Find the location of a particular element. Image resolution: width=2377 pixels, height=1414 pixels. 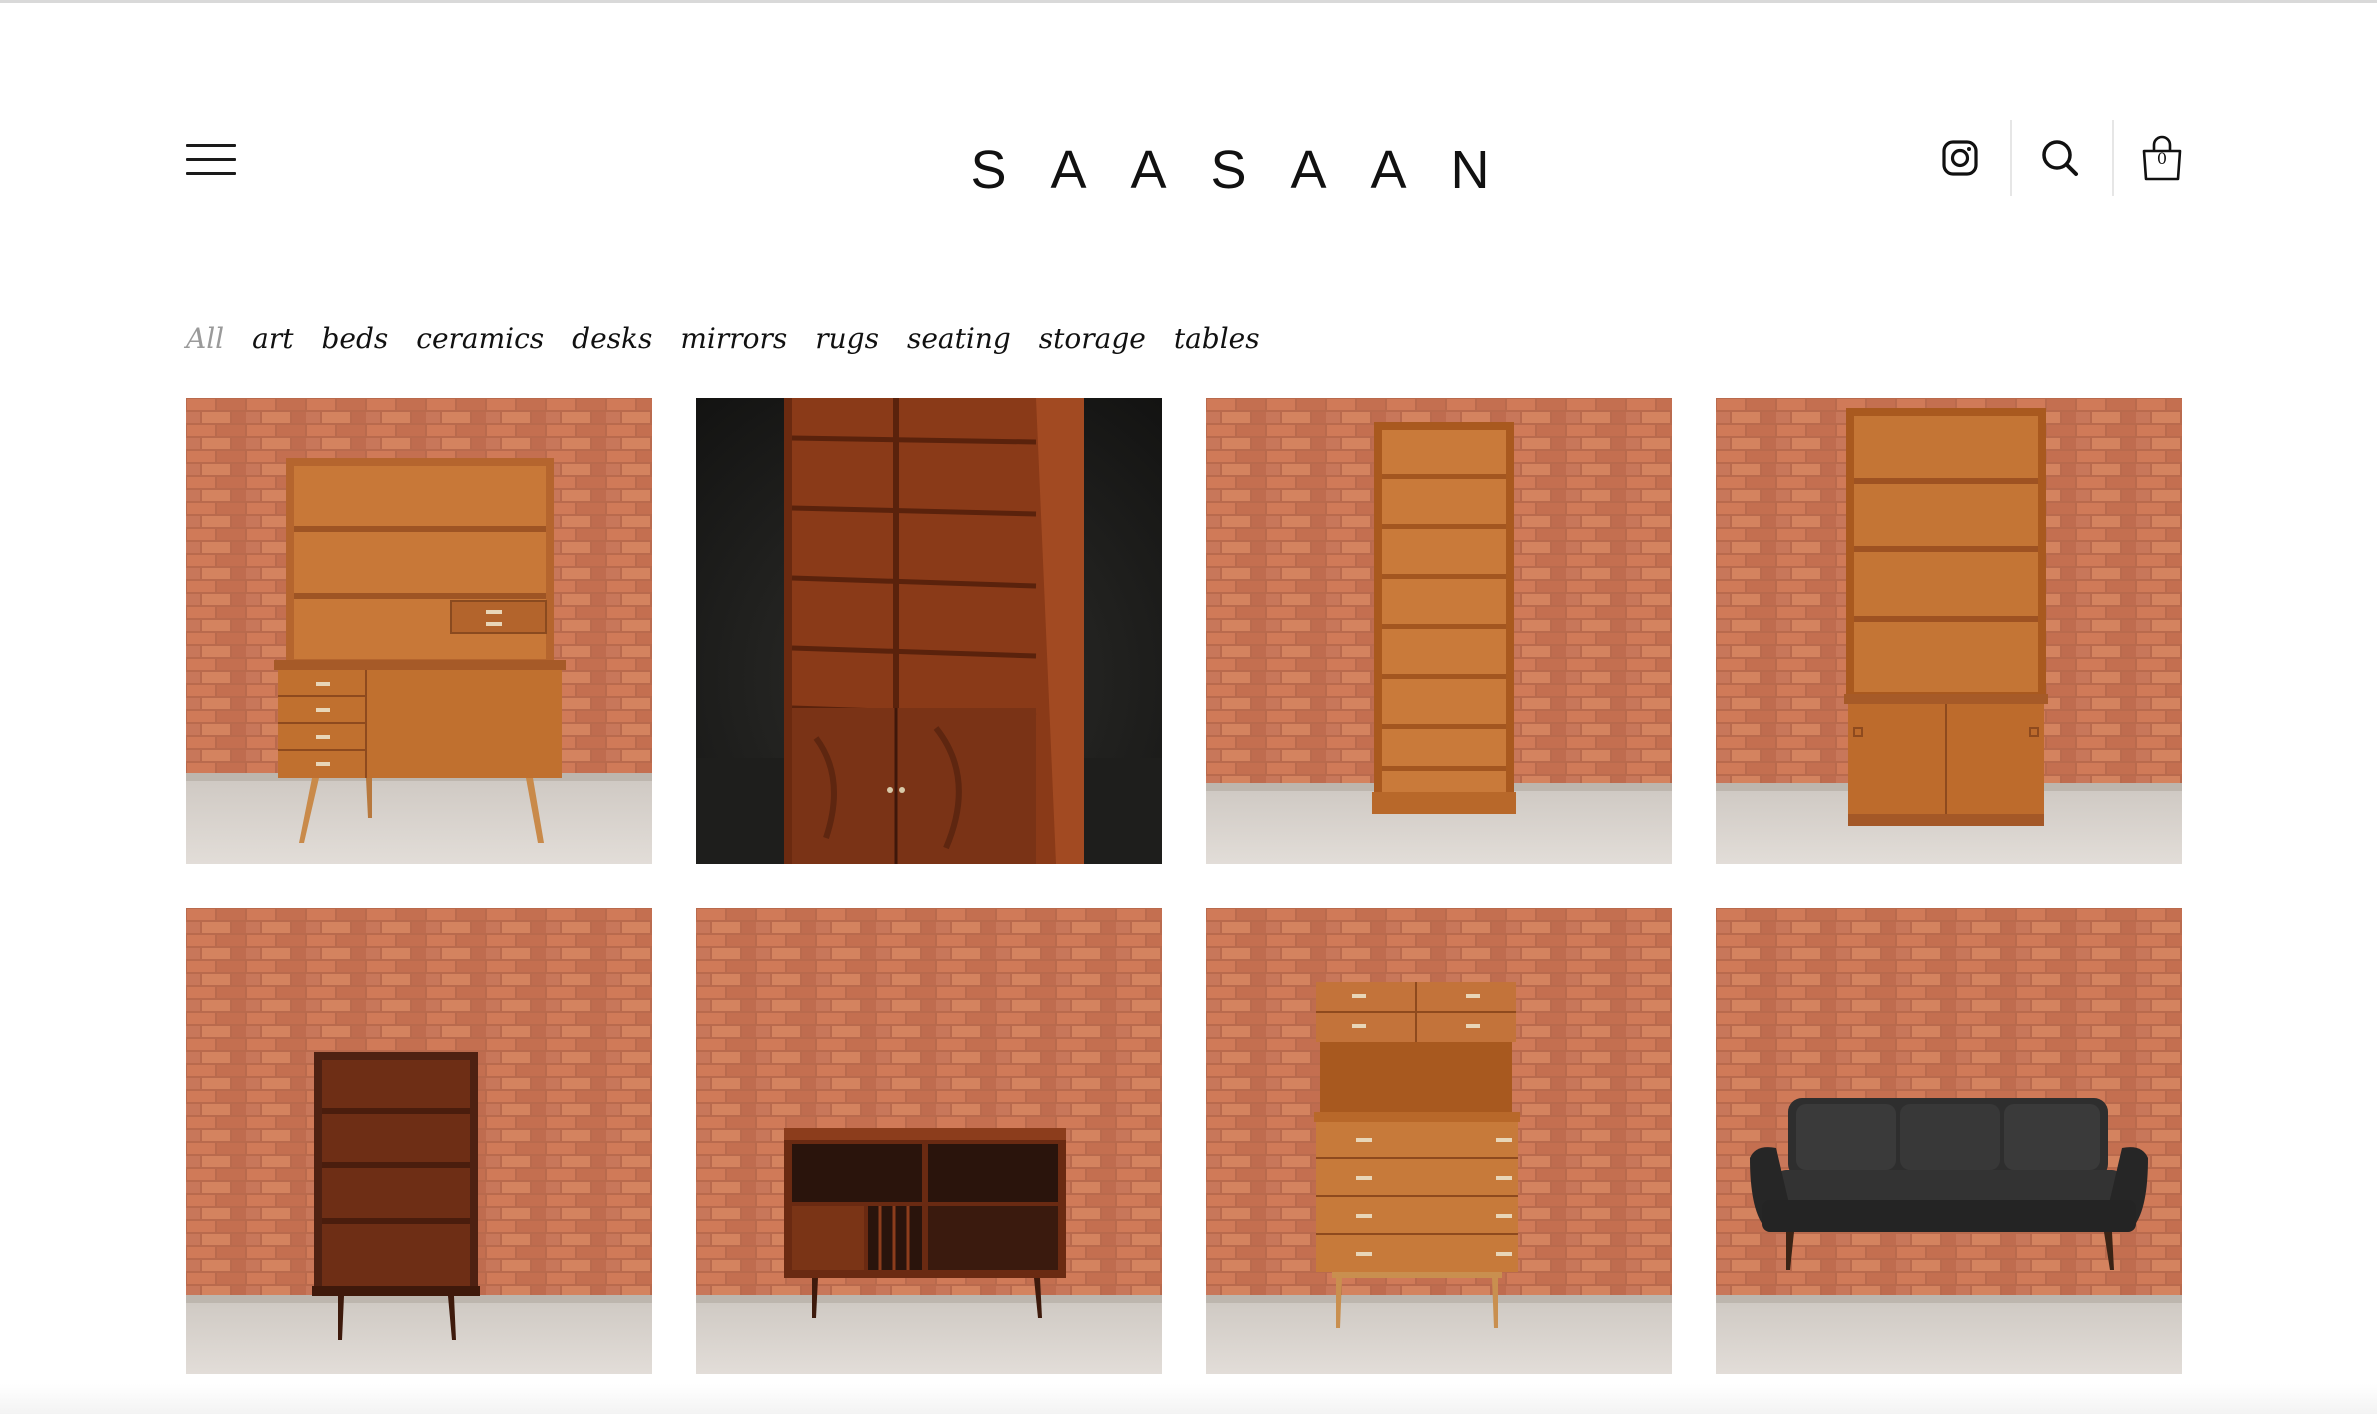

filter-ceramics: ceramics is located at coordinates (480, 338).